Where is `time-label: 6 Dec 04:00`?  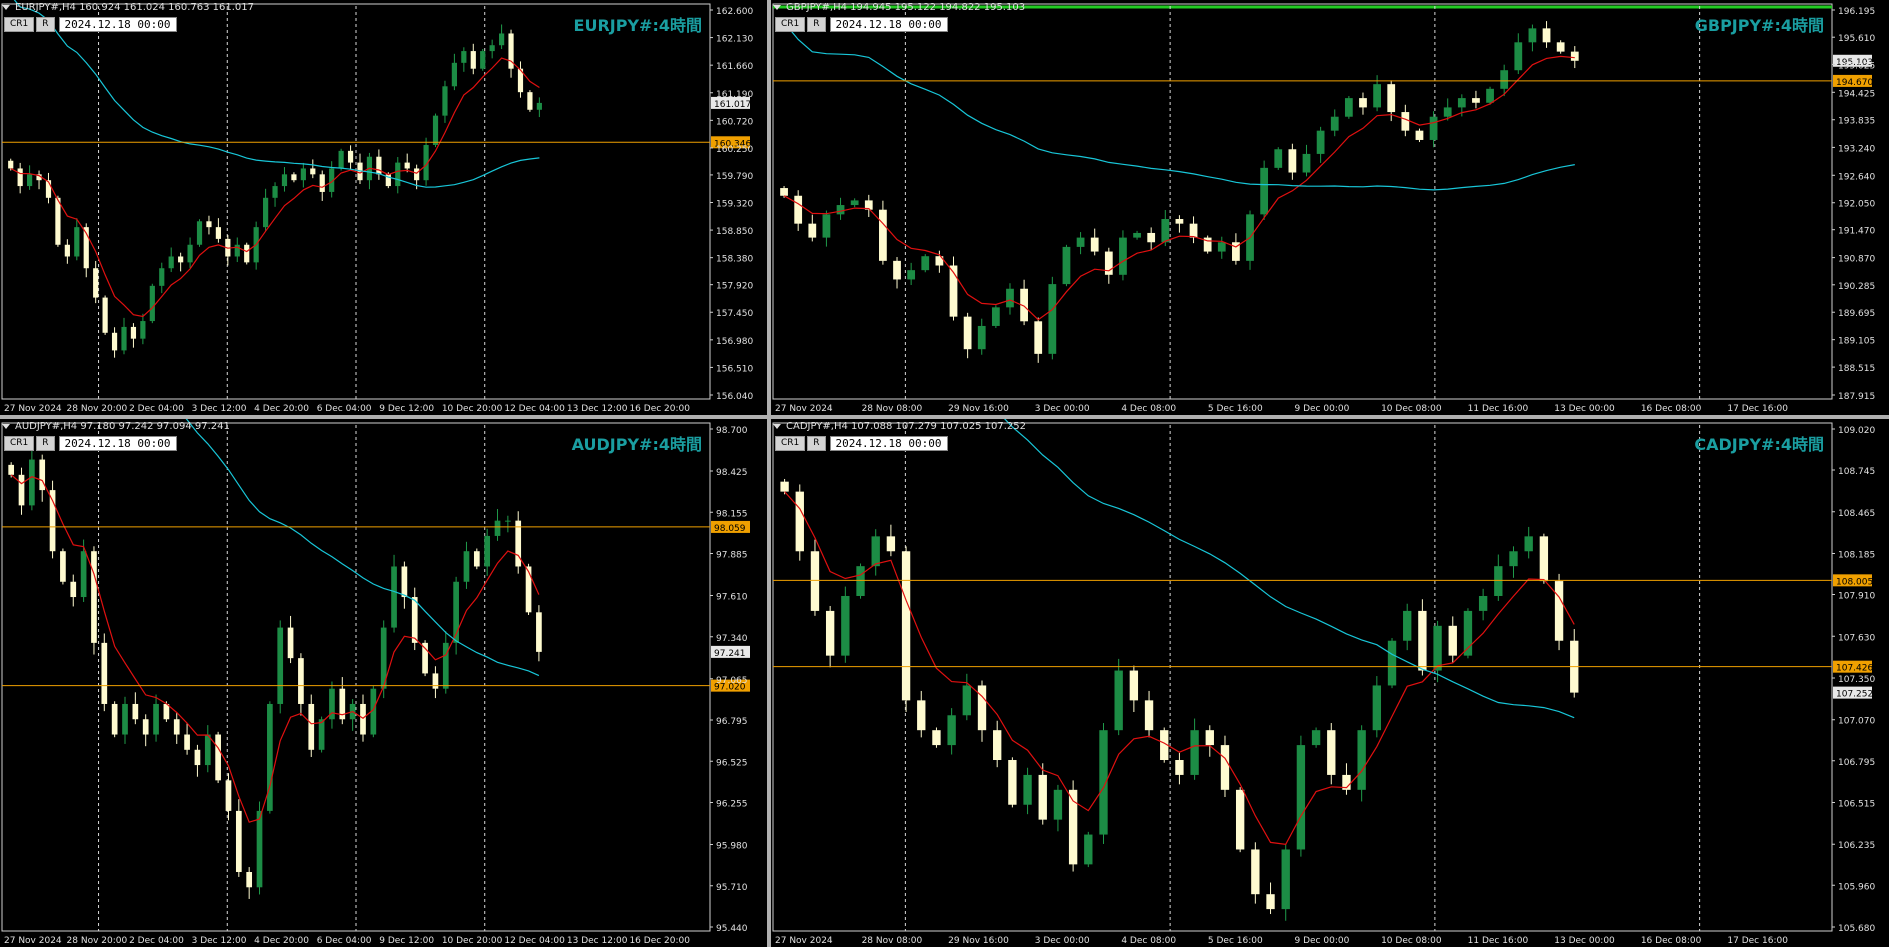
time-label: 6 Dec 04:00 is located at coordinates (344, 409).